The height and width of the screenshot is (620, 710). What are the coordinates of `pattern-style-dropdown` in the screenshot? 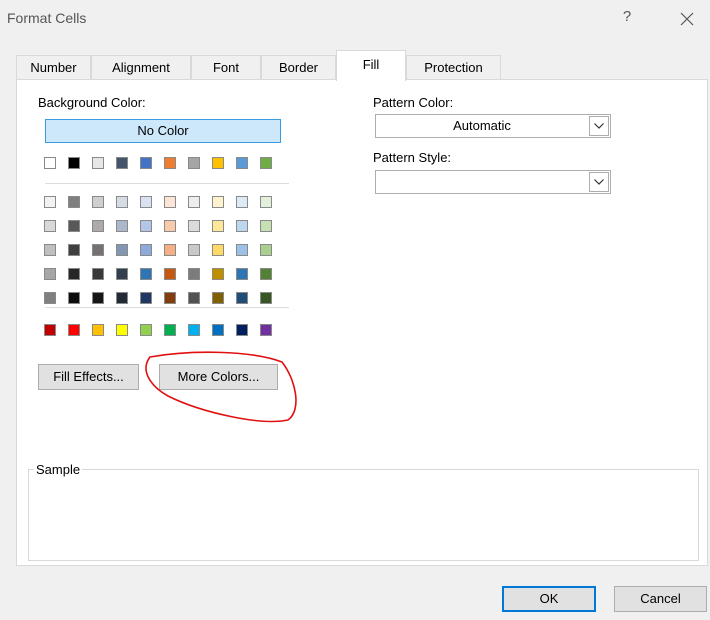 It's located at (493, 182).